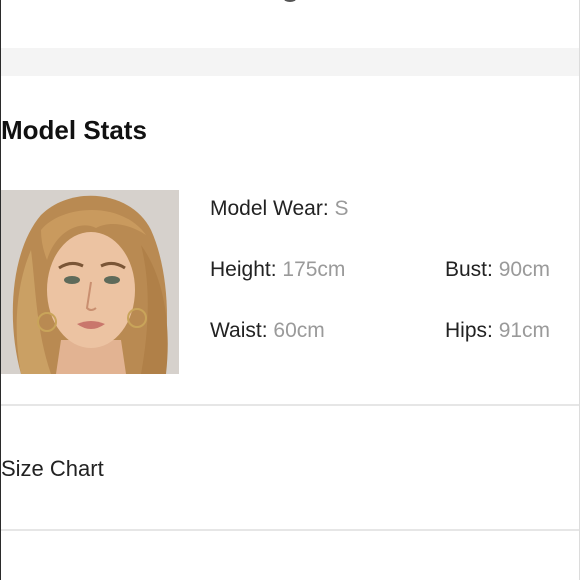 The image size is (580, 580). I want to click on stat-waist: Waist: 60cm, so click(267, 331).